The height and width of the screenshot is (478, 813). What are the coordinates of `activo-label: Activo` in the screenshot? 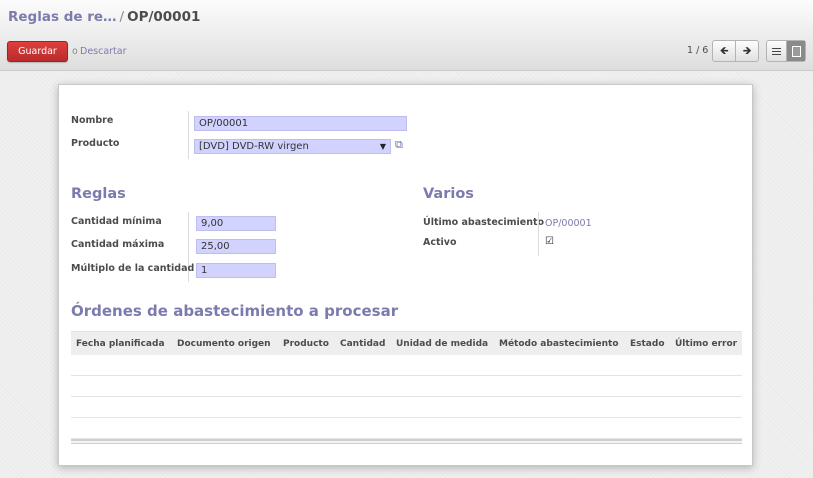 It's located at (440, 242).